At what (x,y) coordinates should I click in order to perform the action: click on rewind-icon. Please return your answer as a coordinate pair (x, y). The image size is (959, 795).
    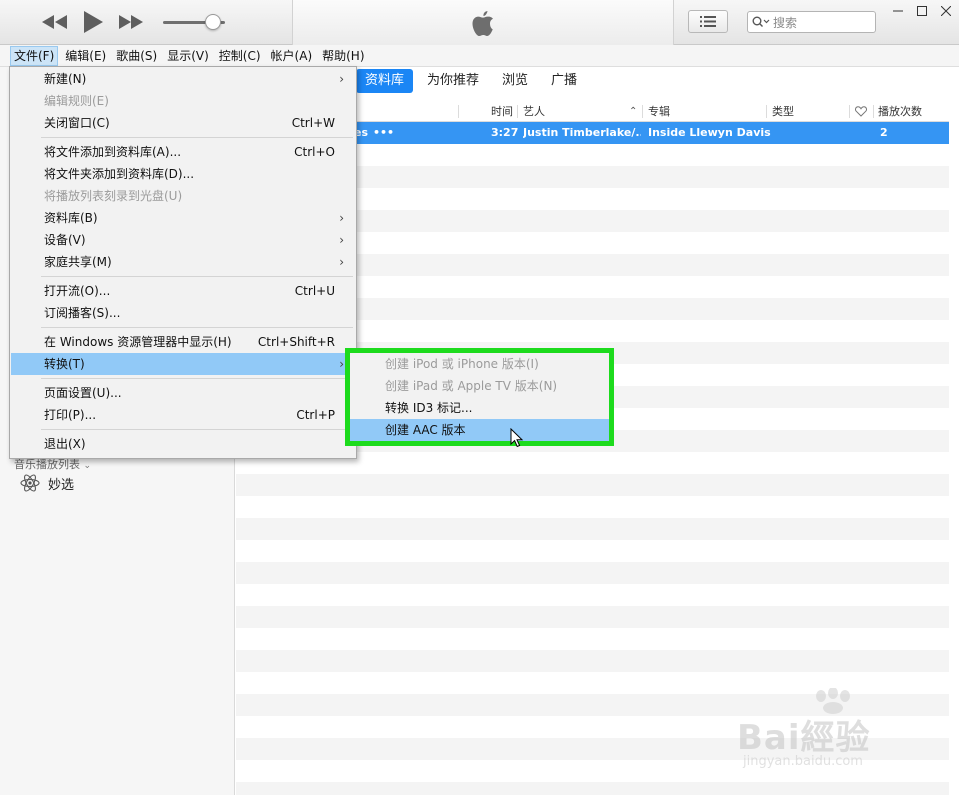
    Looking at the image, I should click on (55, 22).